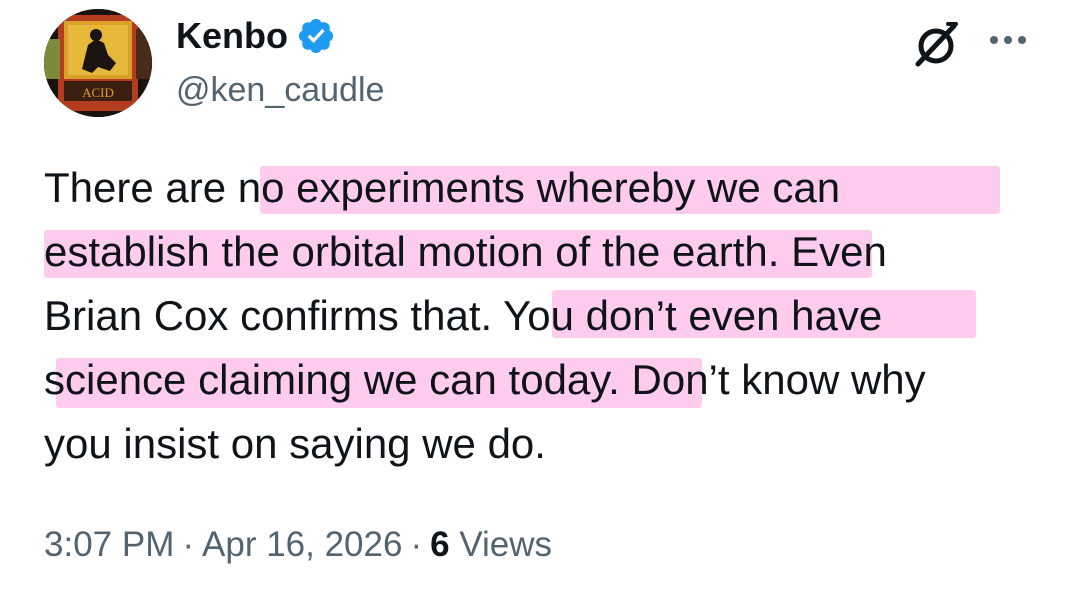 The height and width of the screenshot is (589, 1080). I want to click on display-name: Kenbo, so click(232, 36).